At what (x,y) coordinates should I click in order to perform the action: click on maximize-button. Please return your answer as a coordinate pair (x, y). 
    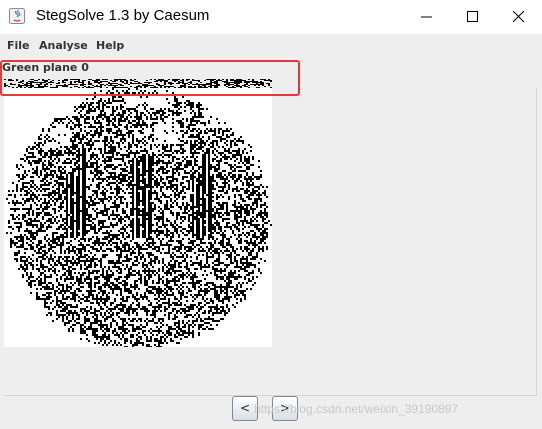
    Looking at the image, I should click on (473, 17).